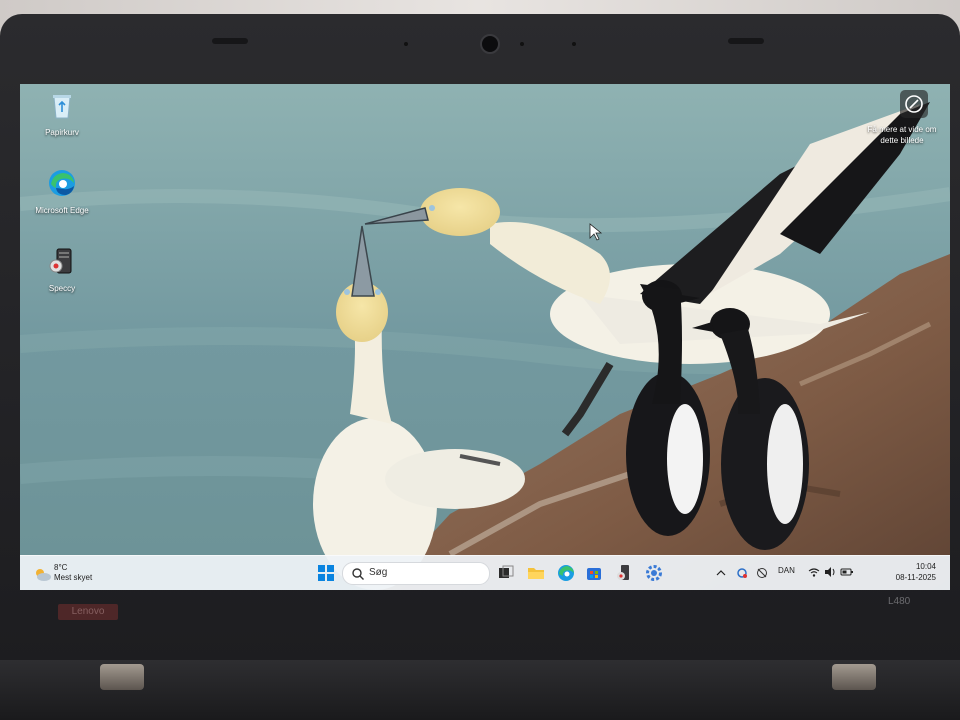  Describe the element at coordinates (915, 577) in the screenshot. I see `clock-date: 08-11-2025` at that location.